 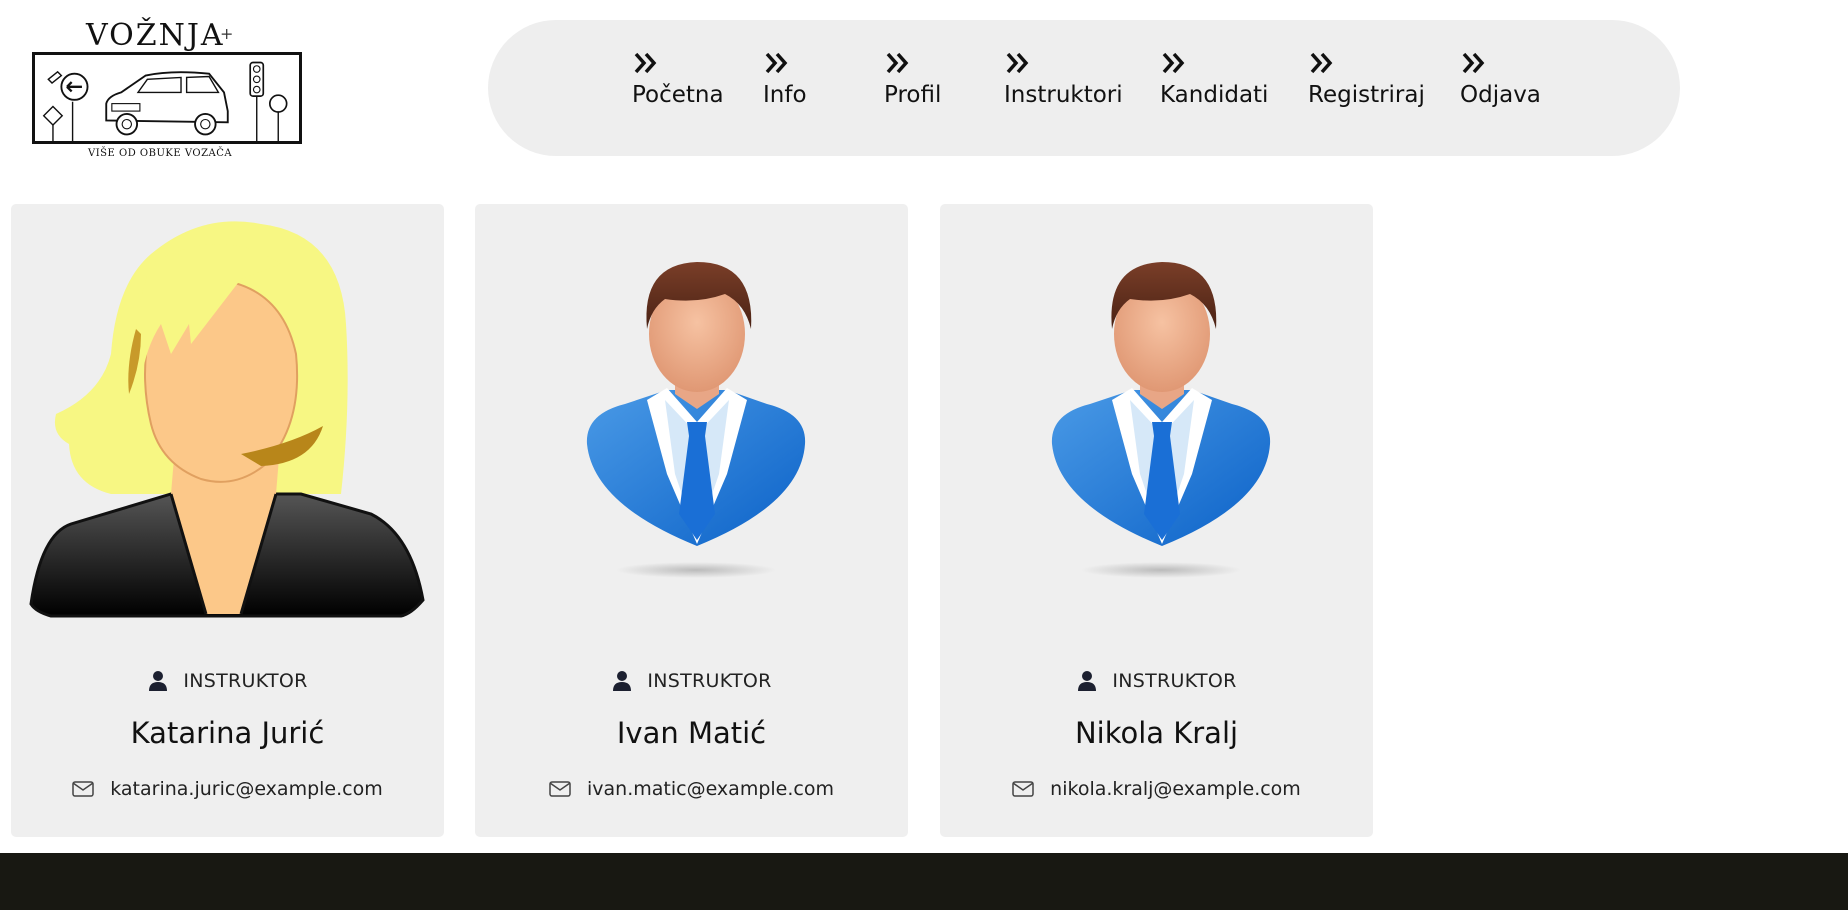 What do you see at coordinates (227, 33) in the screenshot?
I see `logo-plus: +` at bounding box center [227, 33].